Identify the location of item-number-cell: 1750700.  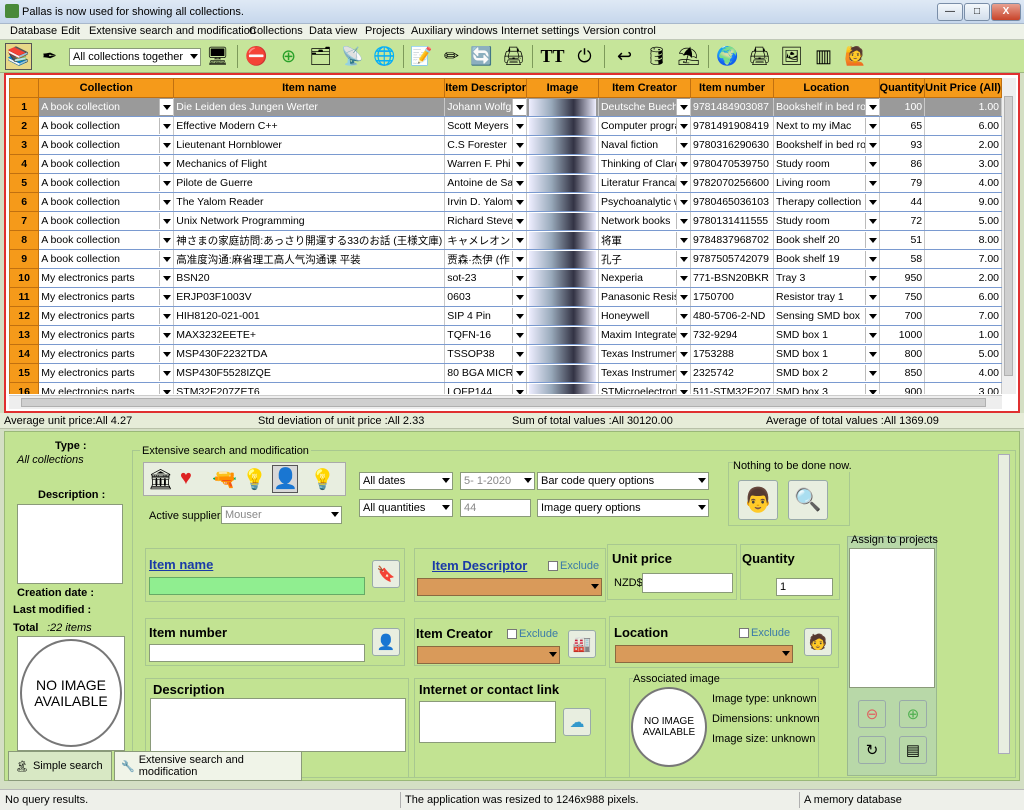
(732, 297).